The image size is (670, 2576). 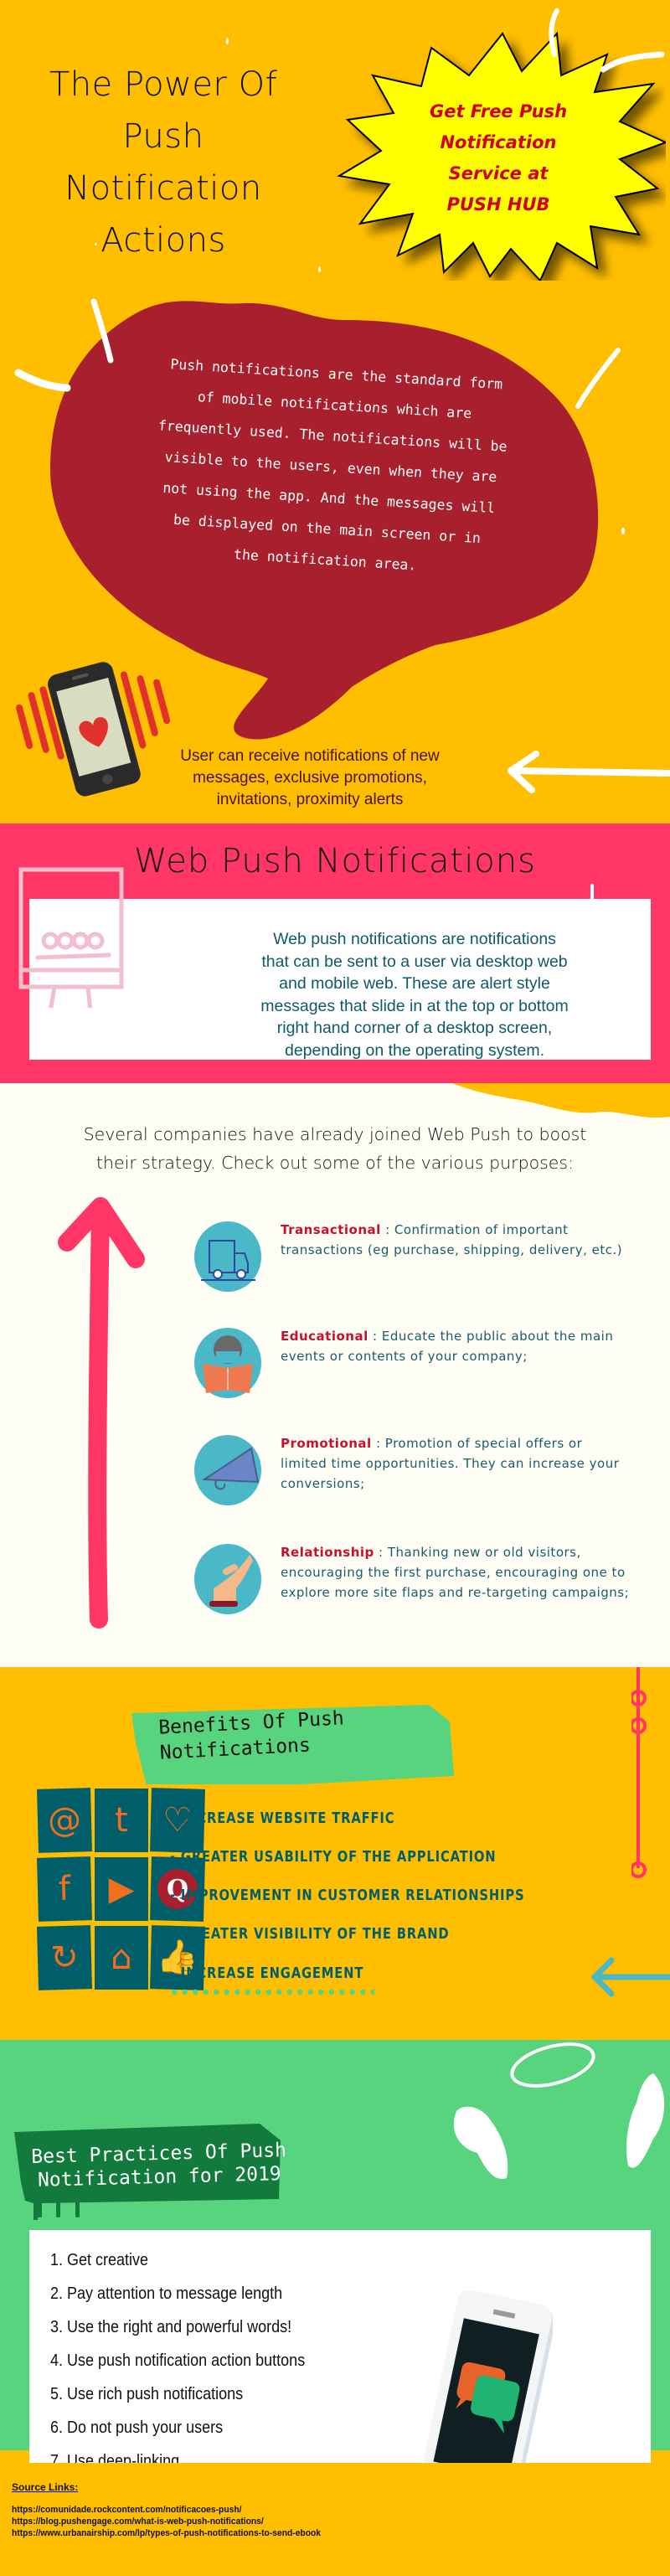 I want to click on icon-tile: @, so click(x=64, y=1820).